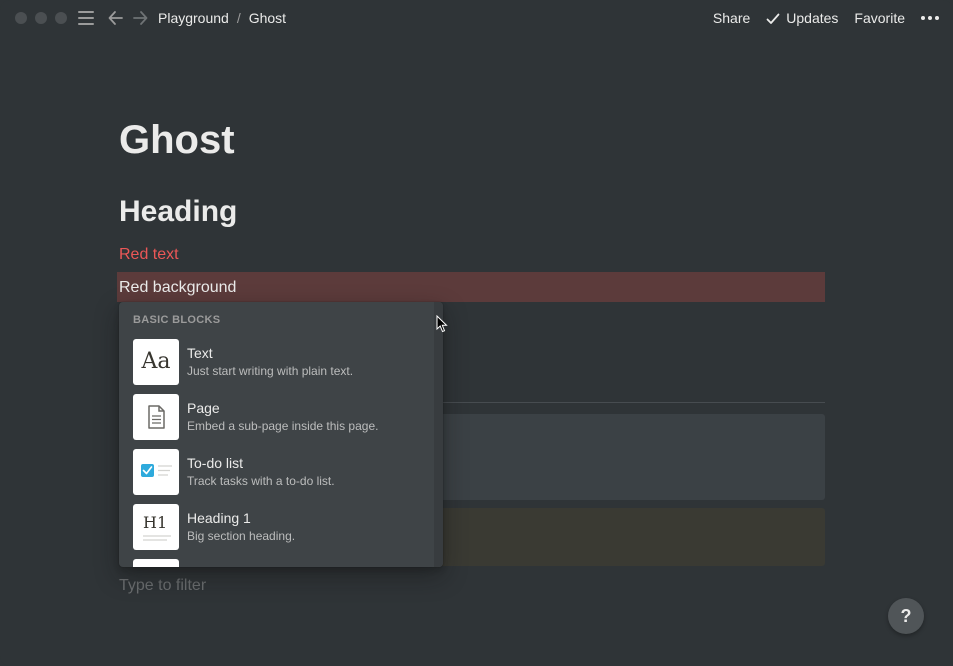  I want to click on menu-item-title: Page, so click(203, 408).